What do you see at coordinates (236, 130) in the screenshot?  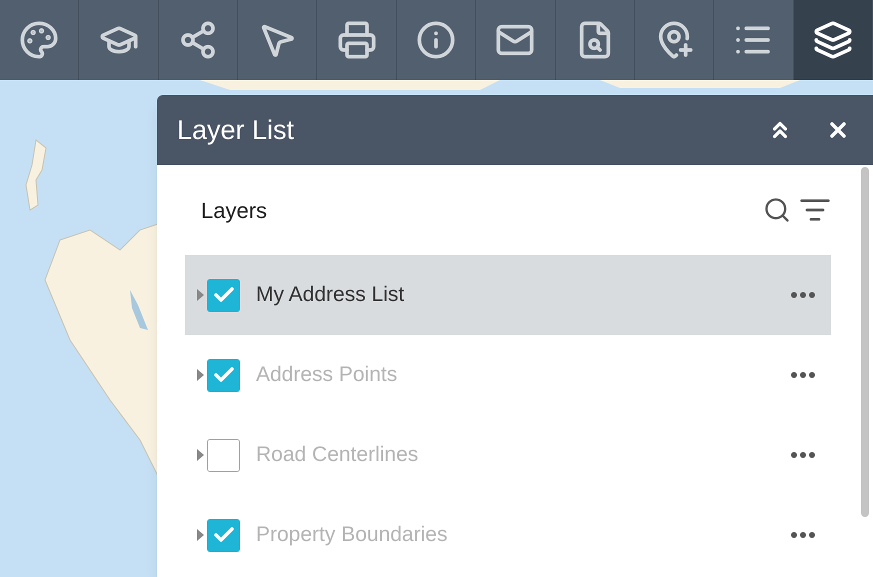 I see `panel-title: Layer List` at bounding box center [236, 130].